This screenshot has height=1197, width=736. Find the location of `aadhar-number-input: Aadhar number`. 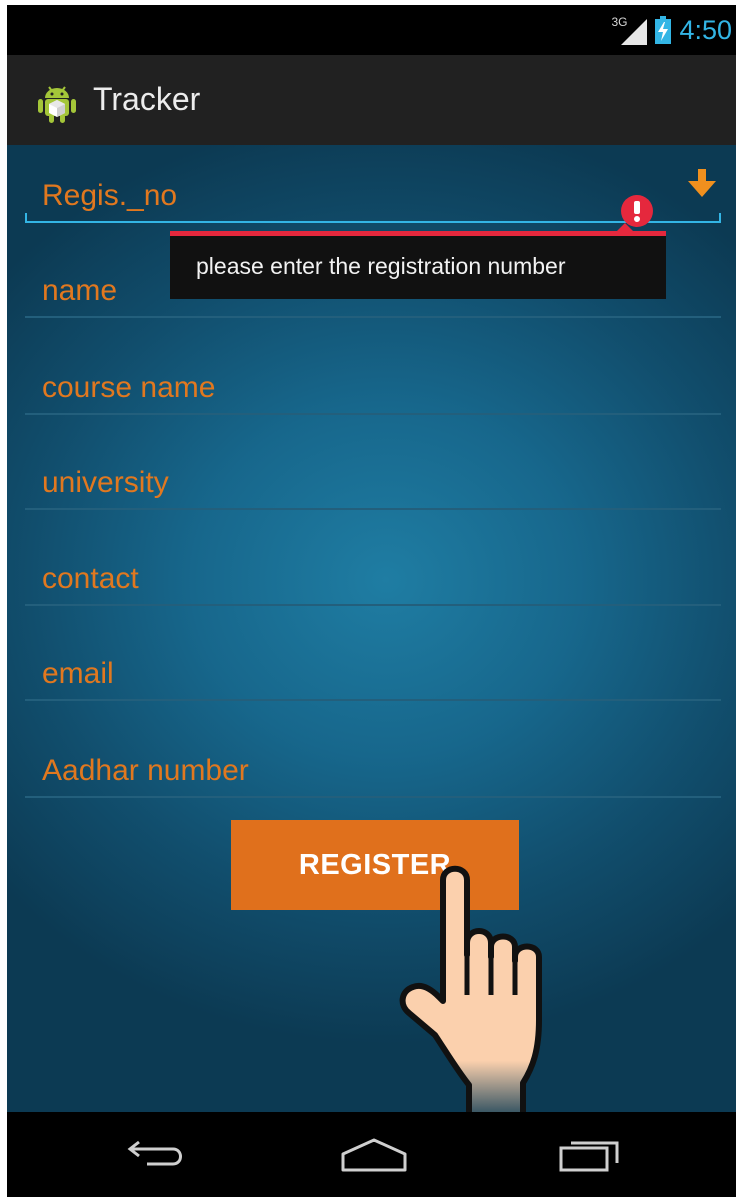

aadhar-number-input: Aadhar number is located at coordinates (145, 771).